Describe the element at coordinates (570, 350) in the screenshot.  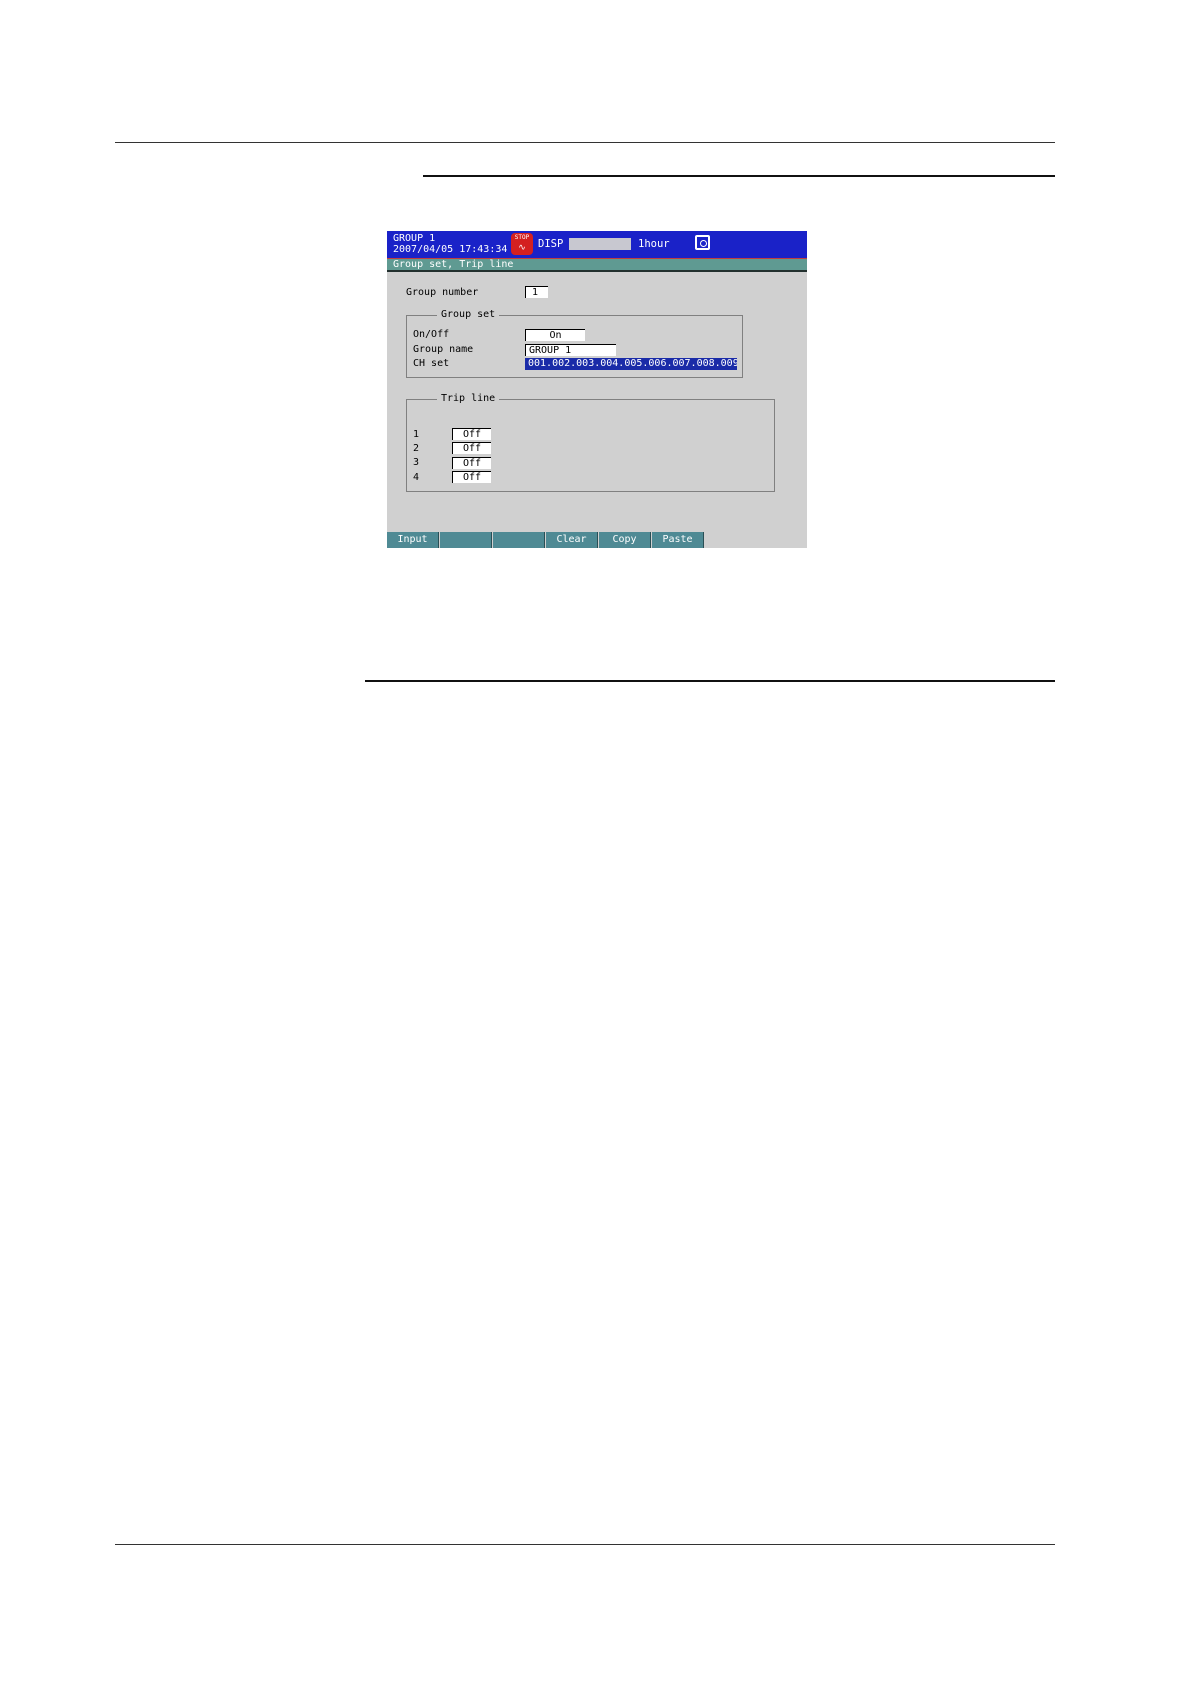
I see `group-name-field: GROUP 1` at that location.